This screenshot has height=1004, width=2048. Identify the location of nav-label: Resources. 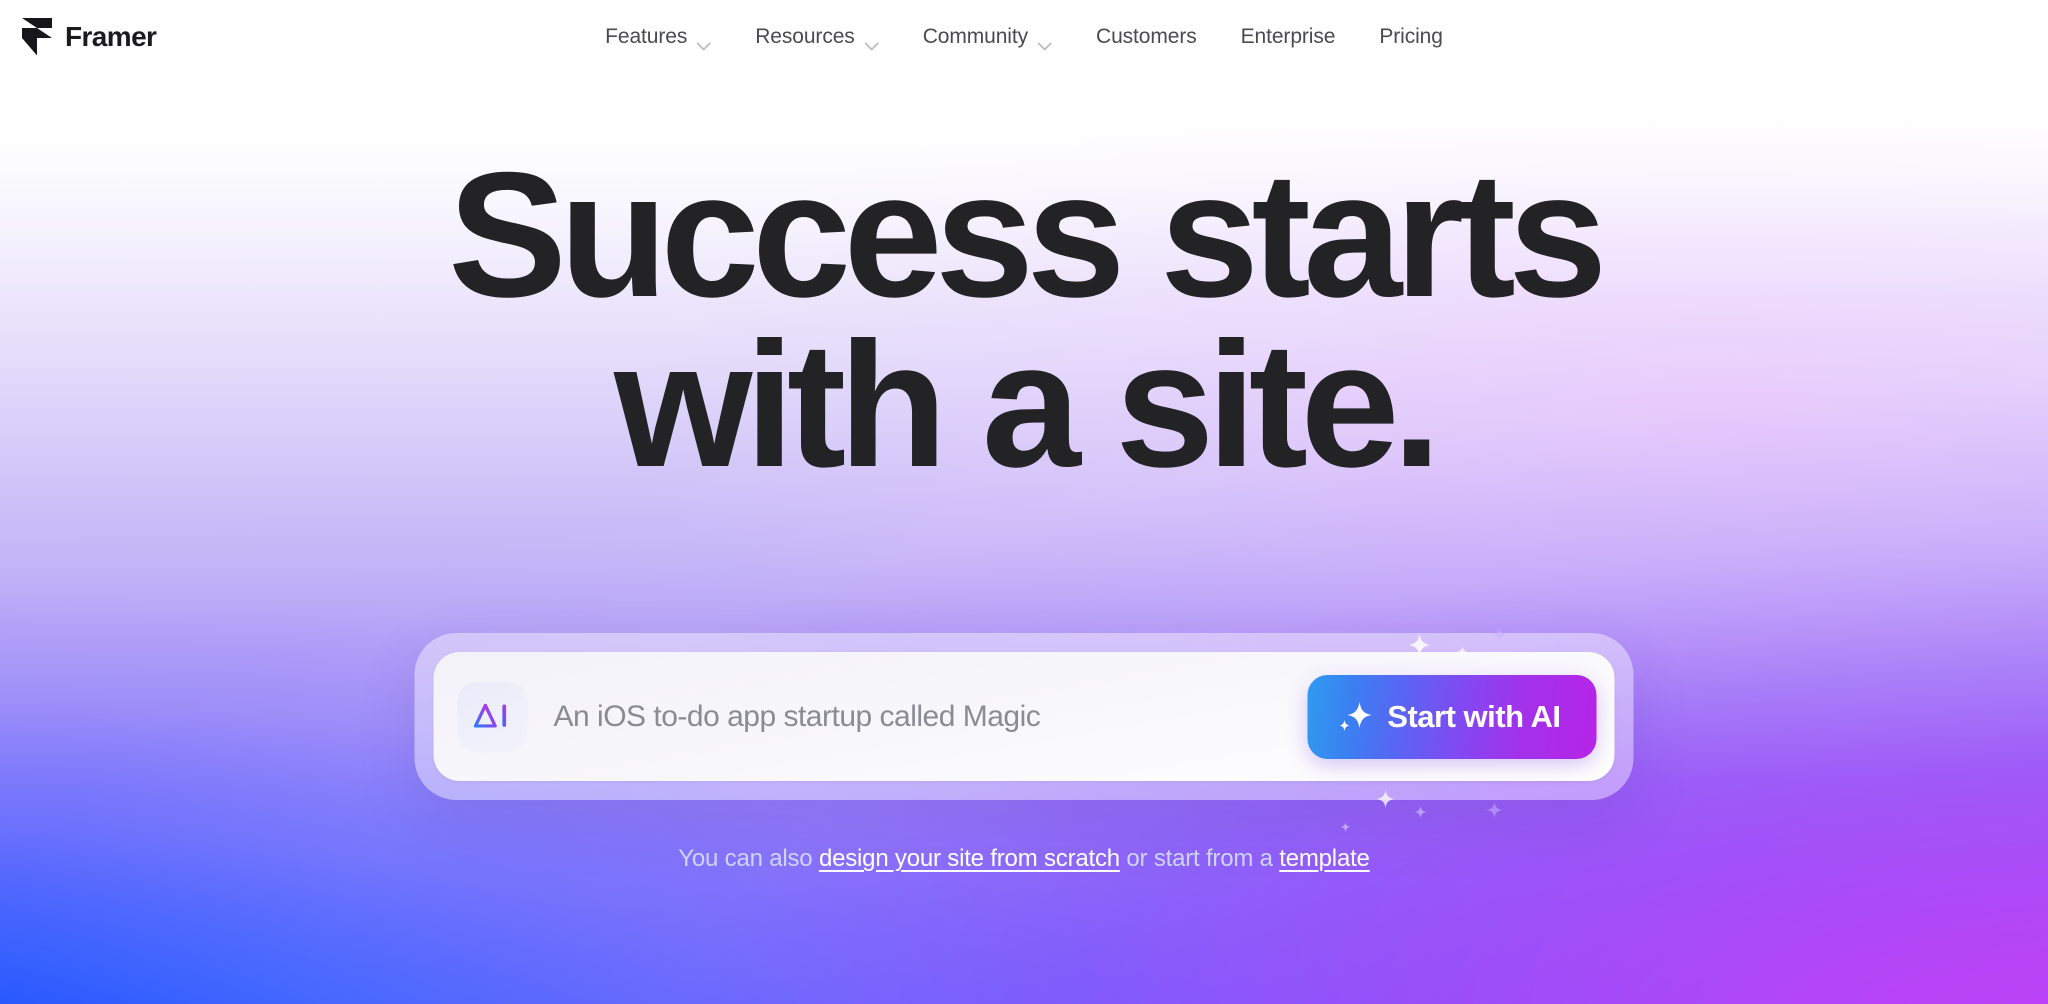
(805, 36).